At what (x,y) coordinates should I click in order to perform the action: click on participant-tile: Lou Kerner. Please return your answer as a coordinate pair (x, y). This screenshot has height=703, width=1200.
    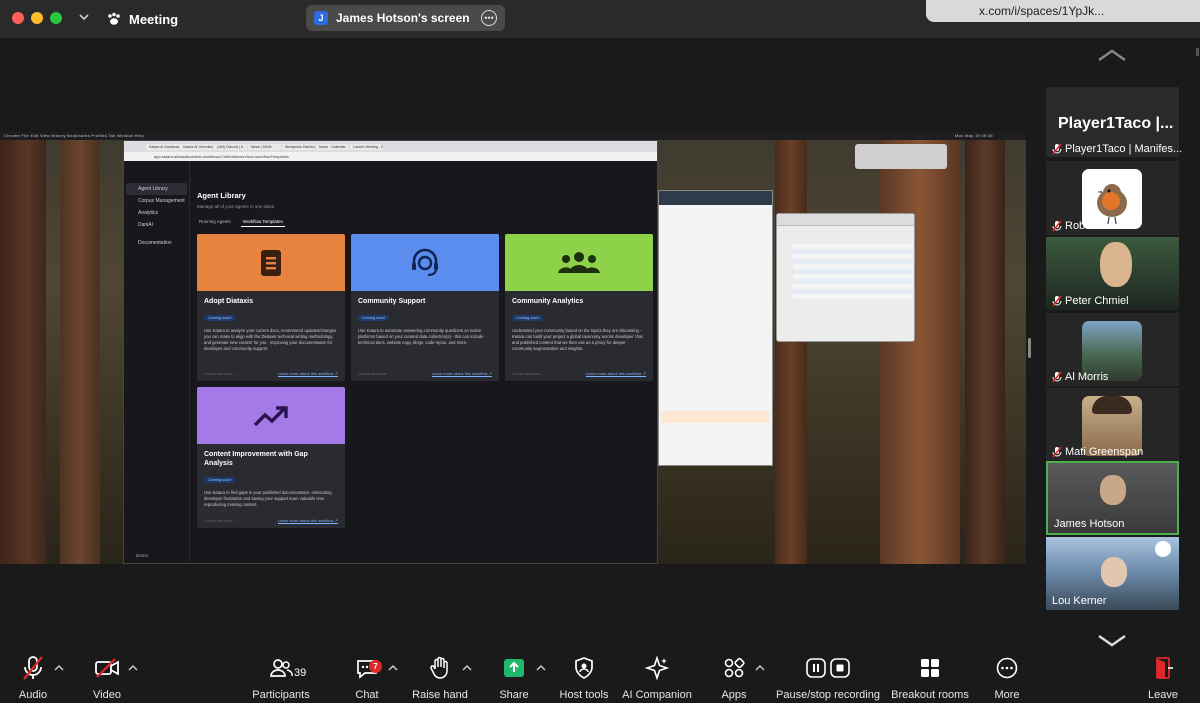
    Looking at the image, I should click on (1112, 573).